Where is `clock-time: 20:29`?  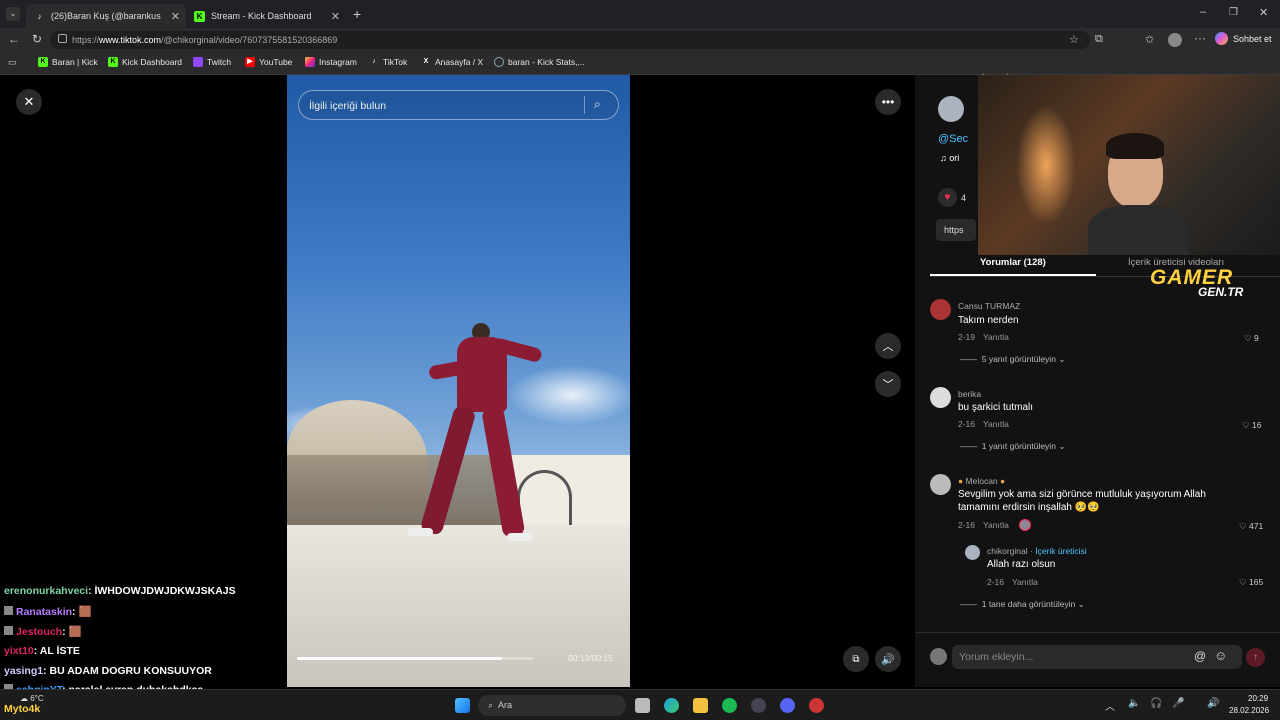 clock-time: 20:29 is located at coordinates (1258, 698).